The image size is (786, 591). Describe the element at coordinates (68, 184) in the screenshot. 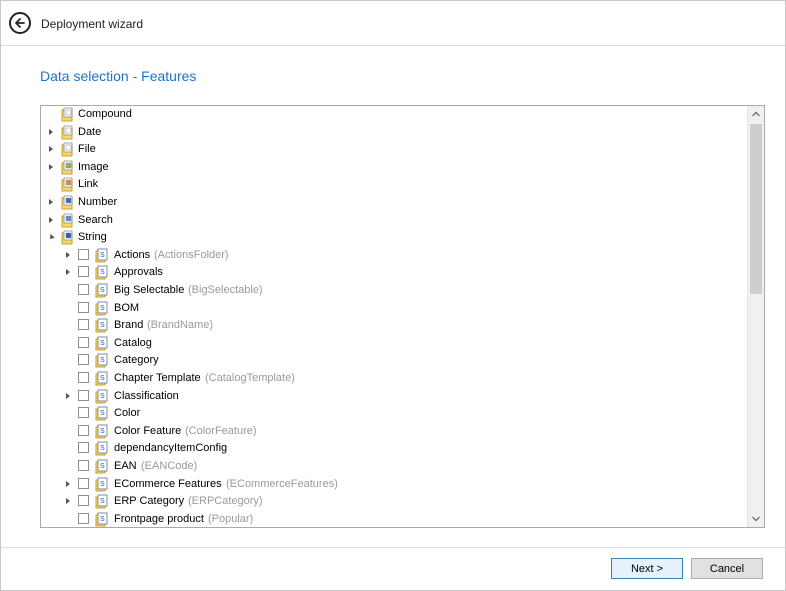

I see `link-icon` at that location.